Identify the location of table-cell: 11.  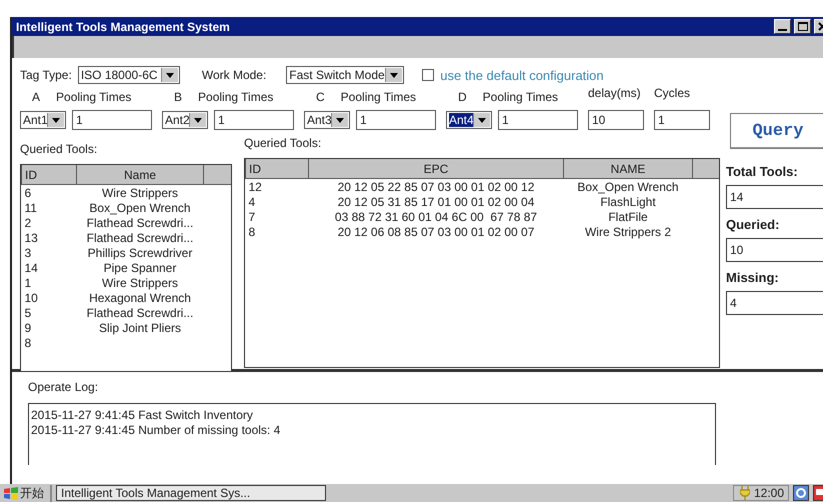
(30, 207).